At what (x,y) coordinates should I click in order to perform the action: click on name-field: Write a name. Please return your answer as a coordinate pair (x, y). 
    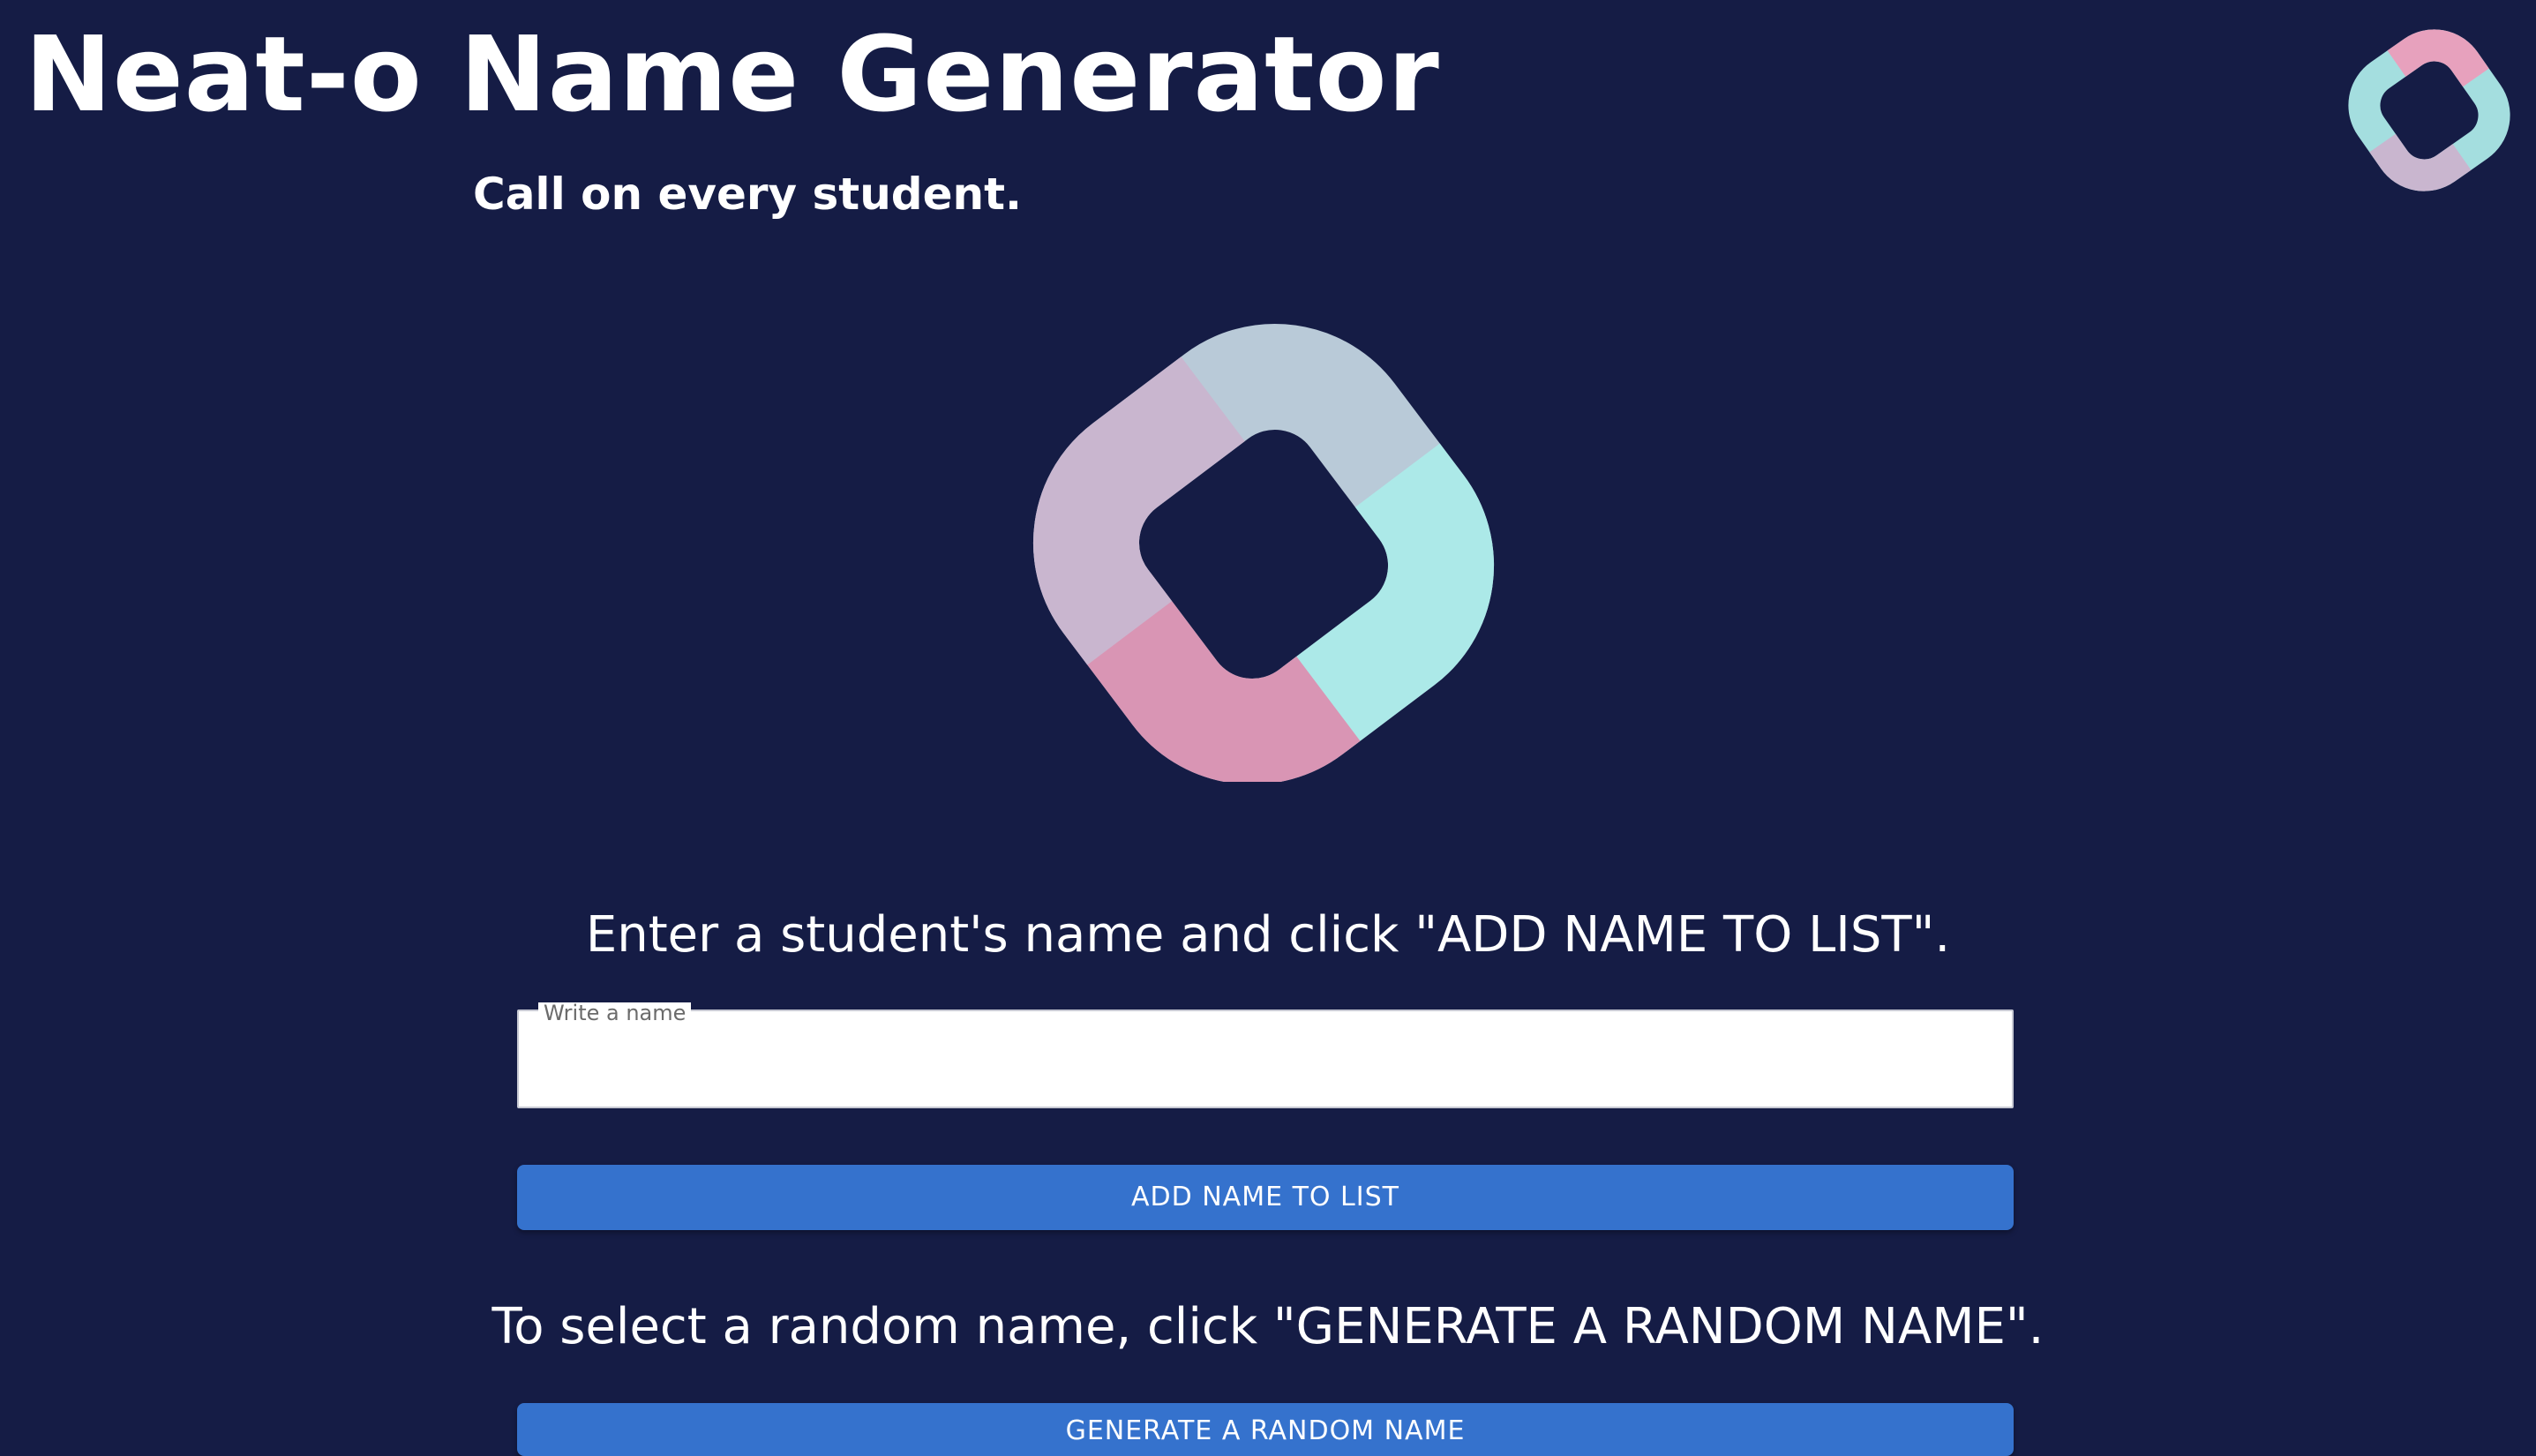
    Looking at the image, I should click on (1265, 1055).